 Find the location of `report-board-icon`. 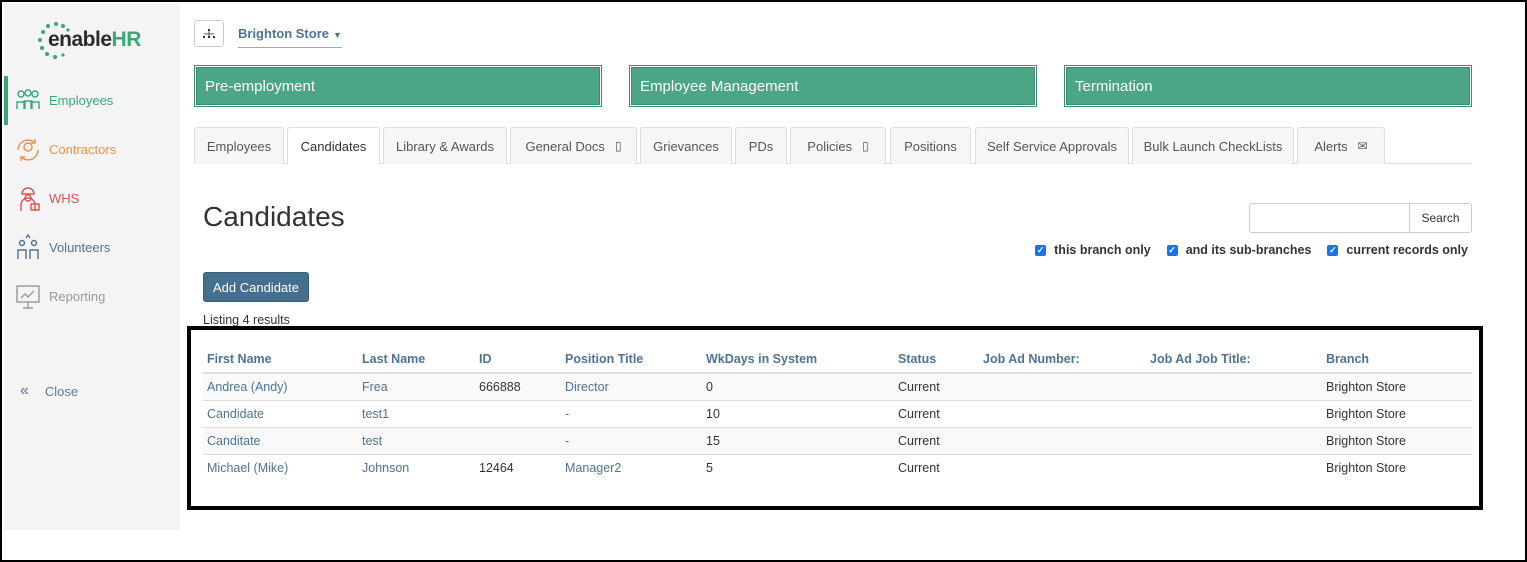

report-board-icon is located at coordinates (28, 296).